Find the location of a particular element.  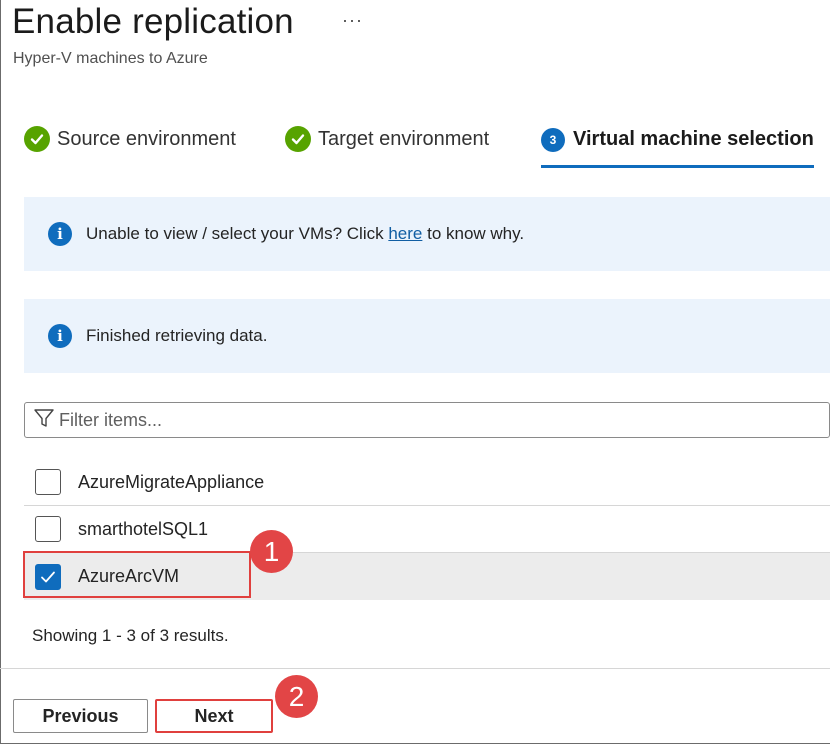

tab-target-environment: Target environment is located at coordinates (400, 147).